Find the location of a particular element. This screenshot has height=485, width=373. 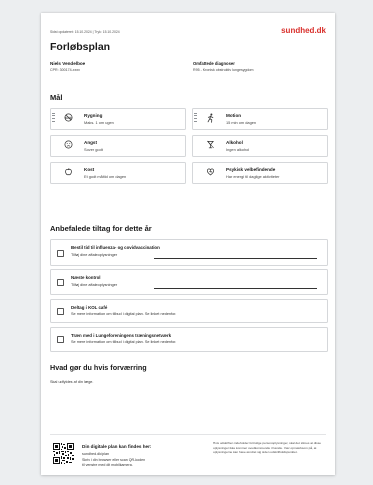

goal-subtitle: Et godt måltid om dagen is located at coordinates (105, 176).